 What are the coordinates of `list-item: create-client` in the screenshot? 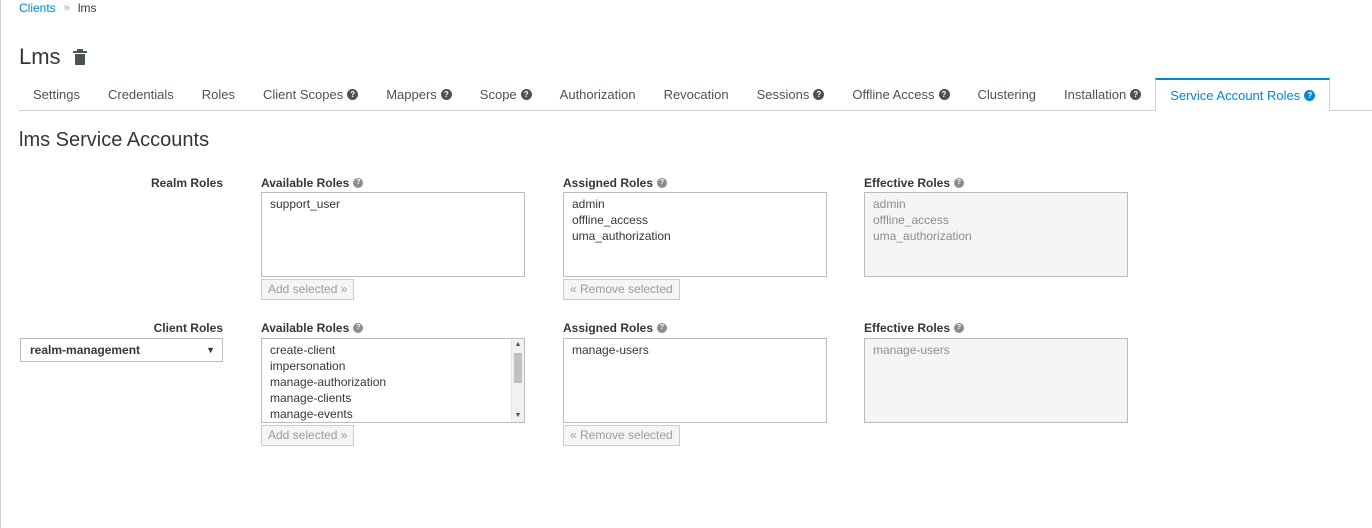 It's located at (393, 350).